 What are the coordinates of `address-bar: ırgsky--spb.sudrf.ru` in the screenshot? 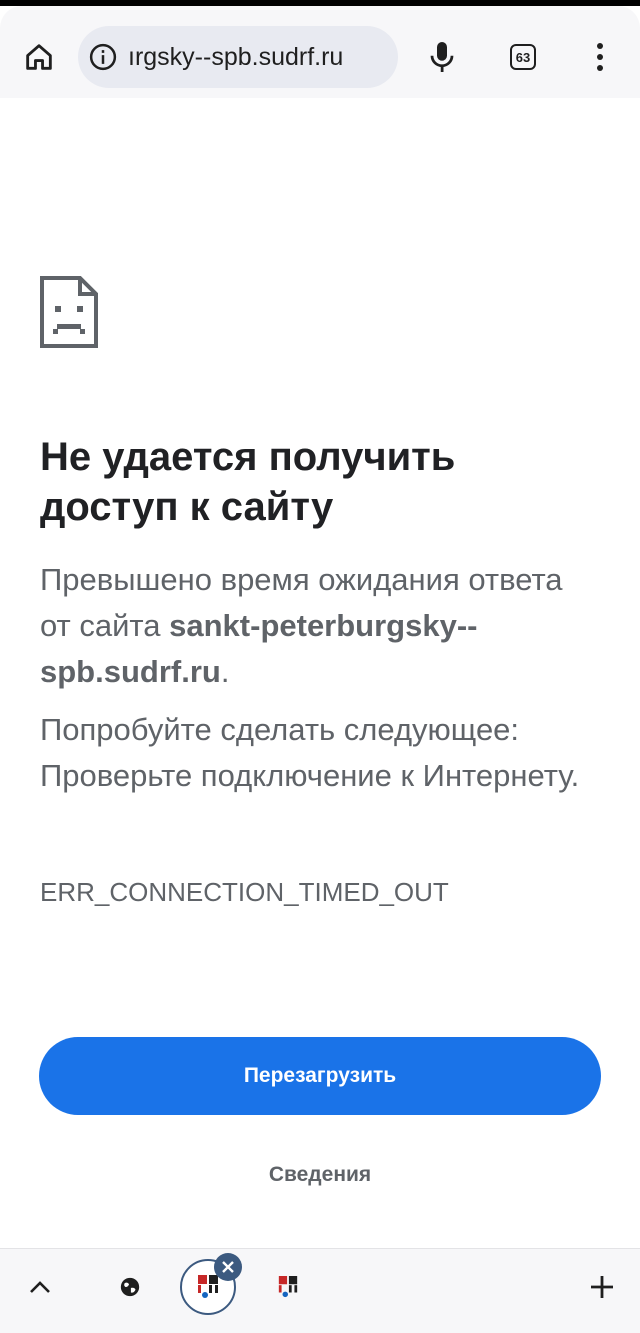 It's located at (238, 57).